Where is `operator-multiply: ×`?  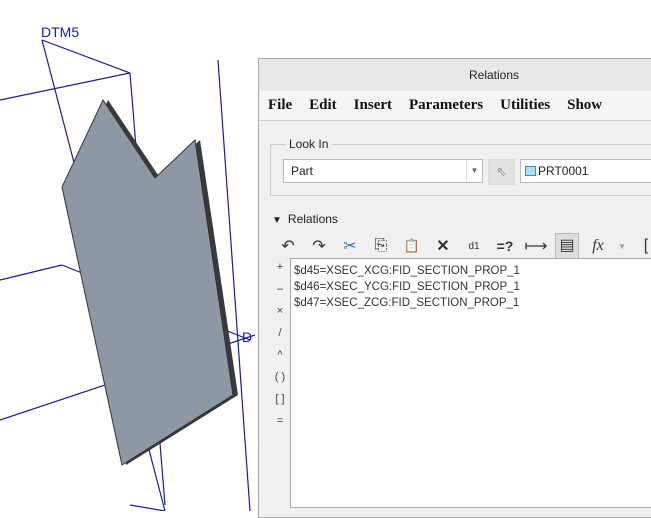
operator-multiply: × is located at coordinates (280, 316).